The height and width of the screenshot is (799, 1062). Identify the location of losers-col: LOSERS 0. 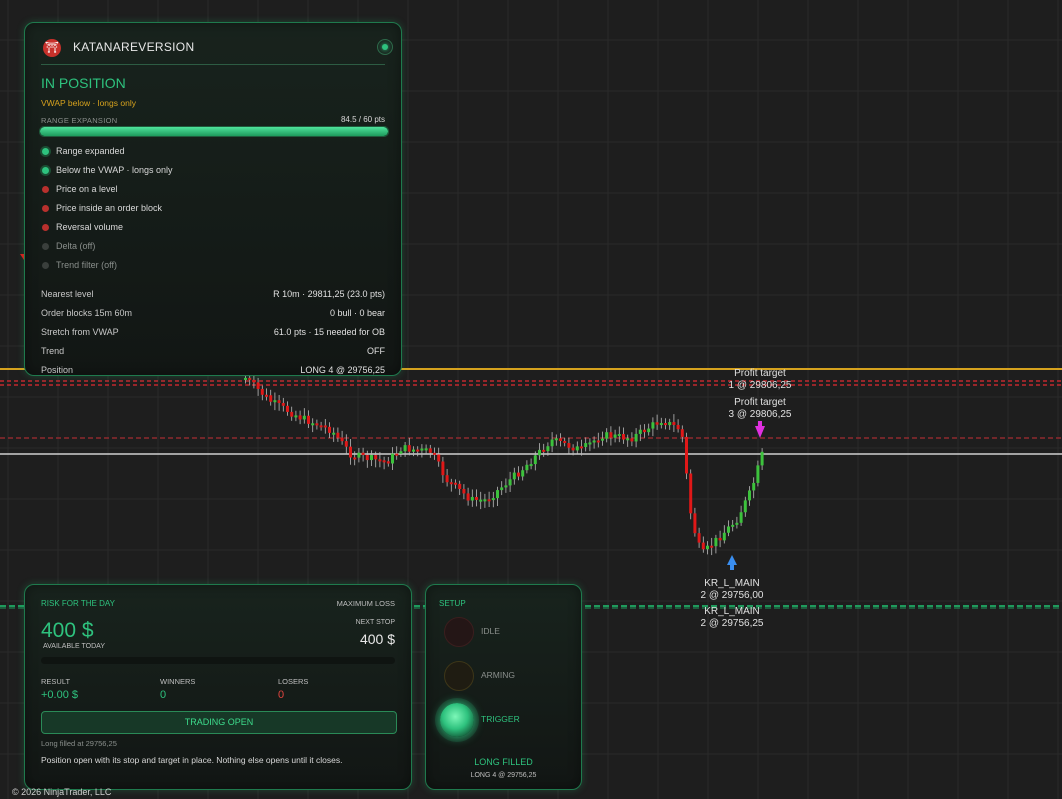
(293, 689).